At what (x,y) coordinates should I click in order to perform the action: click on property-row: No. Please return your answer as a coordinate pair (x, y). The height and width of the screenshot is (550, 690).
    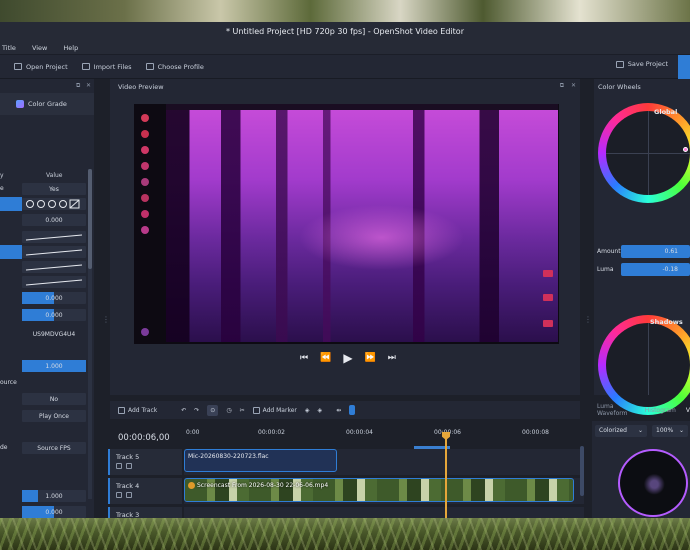
    Looking at the image, I should click on (44, 399).